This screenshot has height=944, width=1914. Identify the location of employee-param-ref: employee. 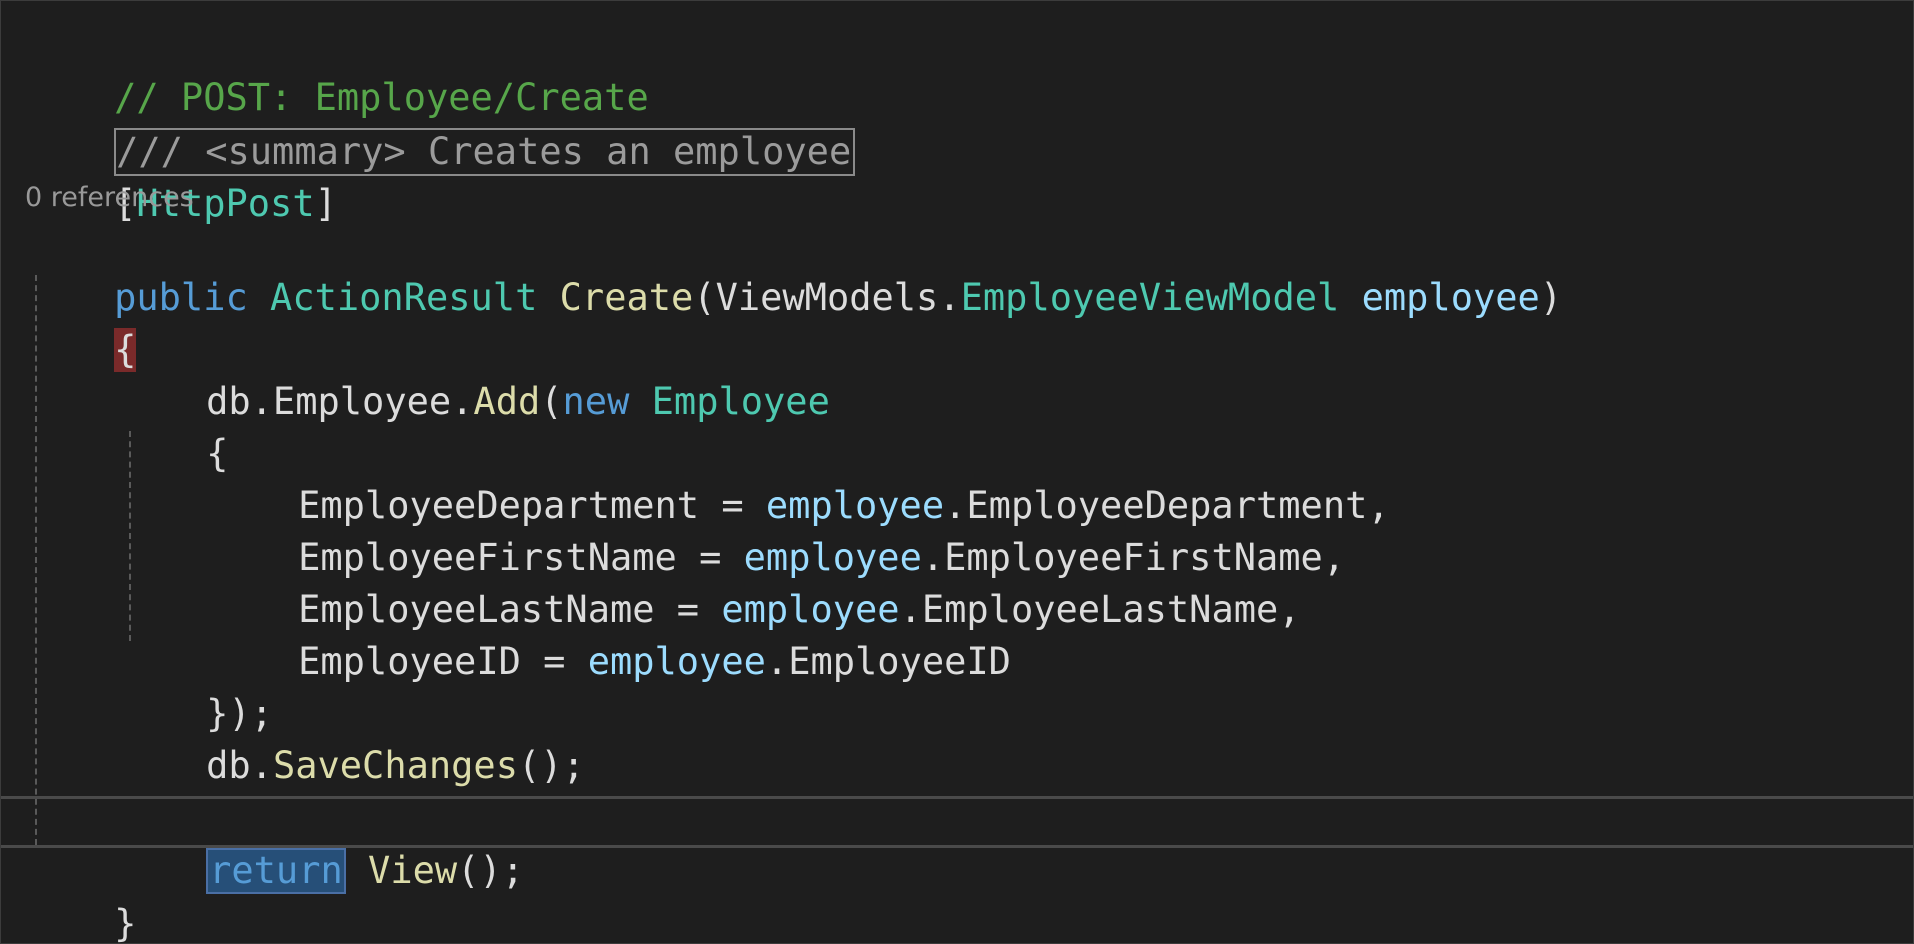
(676, 661).